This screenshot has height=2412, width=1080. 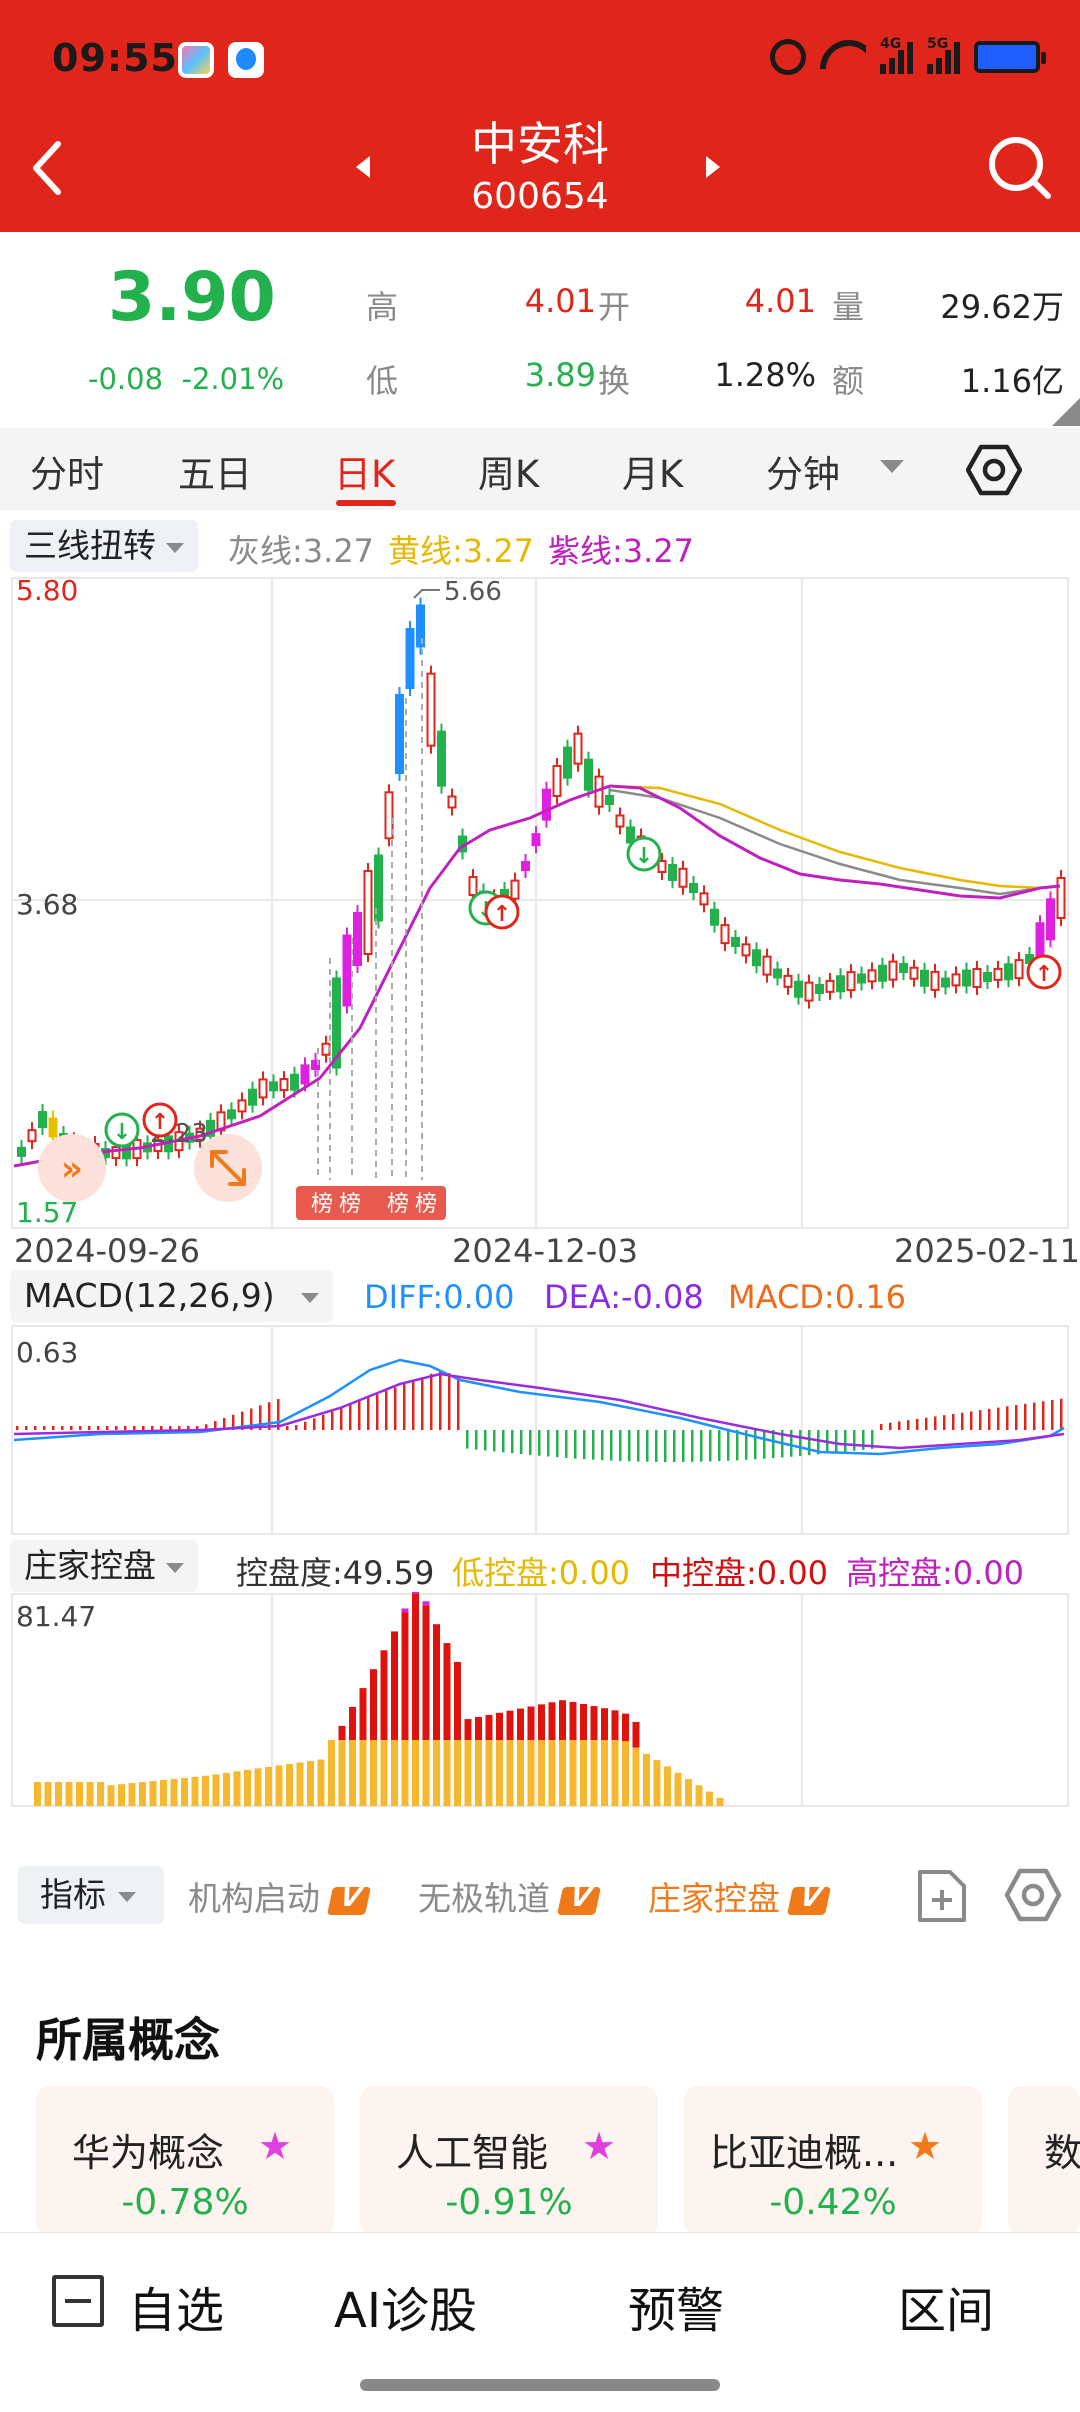 What do you see at coordinates (713, 167) in the screenshot?
I see `next-stock-arrow-icon` at bounding box center [713, 167].